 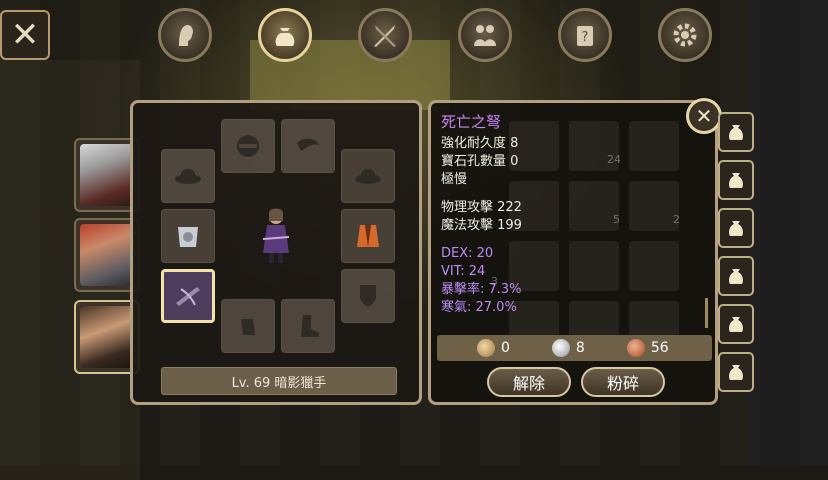 I want to click on silver-armor-icon, so click(x=188, y=237).